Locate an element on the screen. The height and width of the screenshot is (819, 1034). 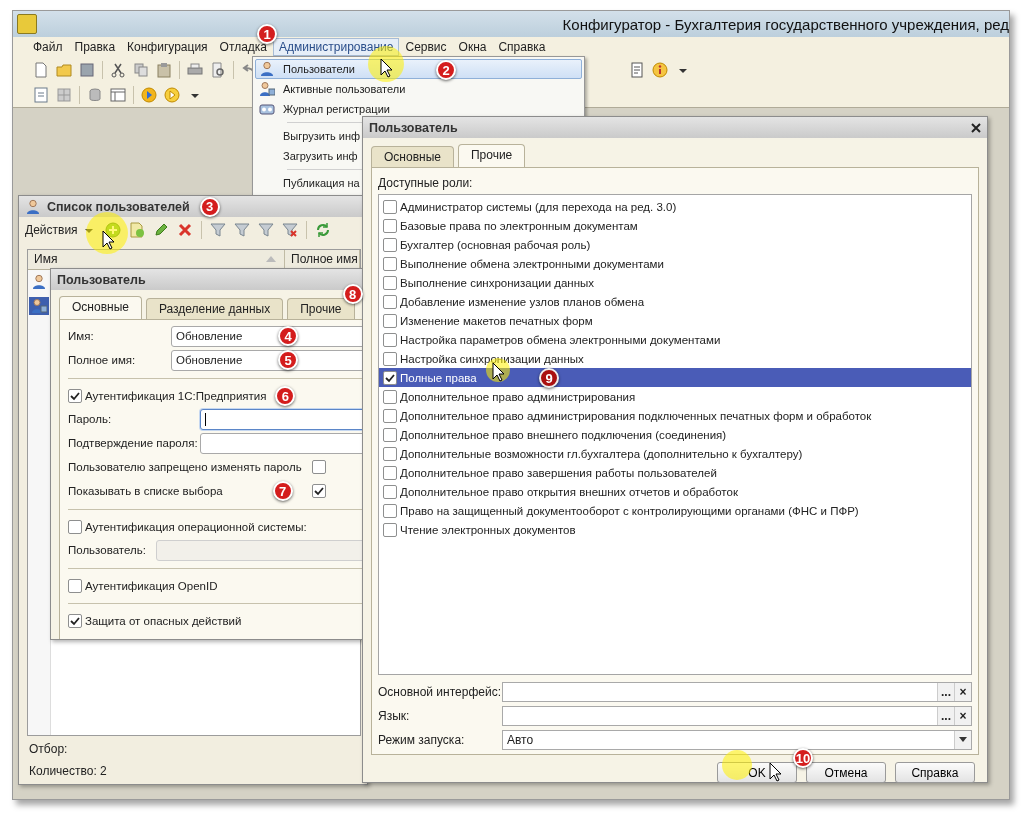
count-label: Количество: 2 is located at coordinates (68, 771).